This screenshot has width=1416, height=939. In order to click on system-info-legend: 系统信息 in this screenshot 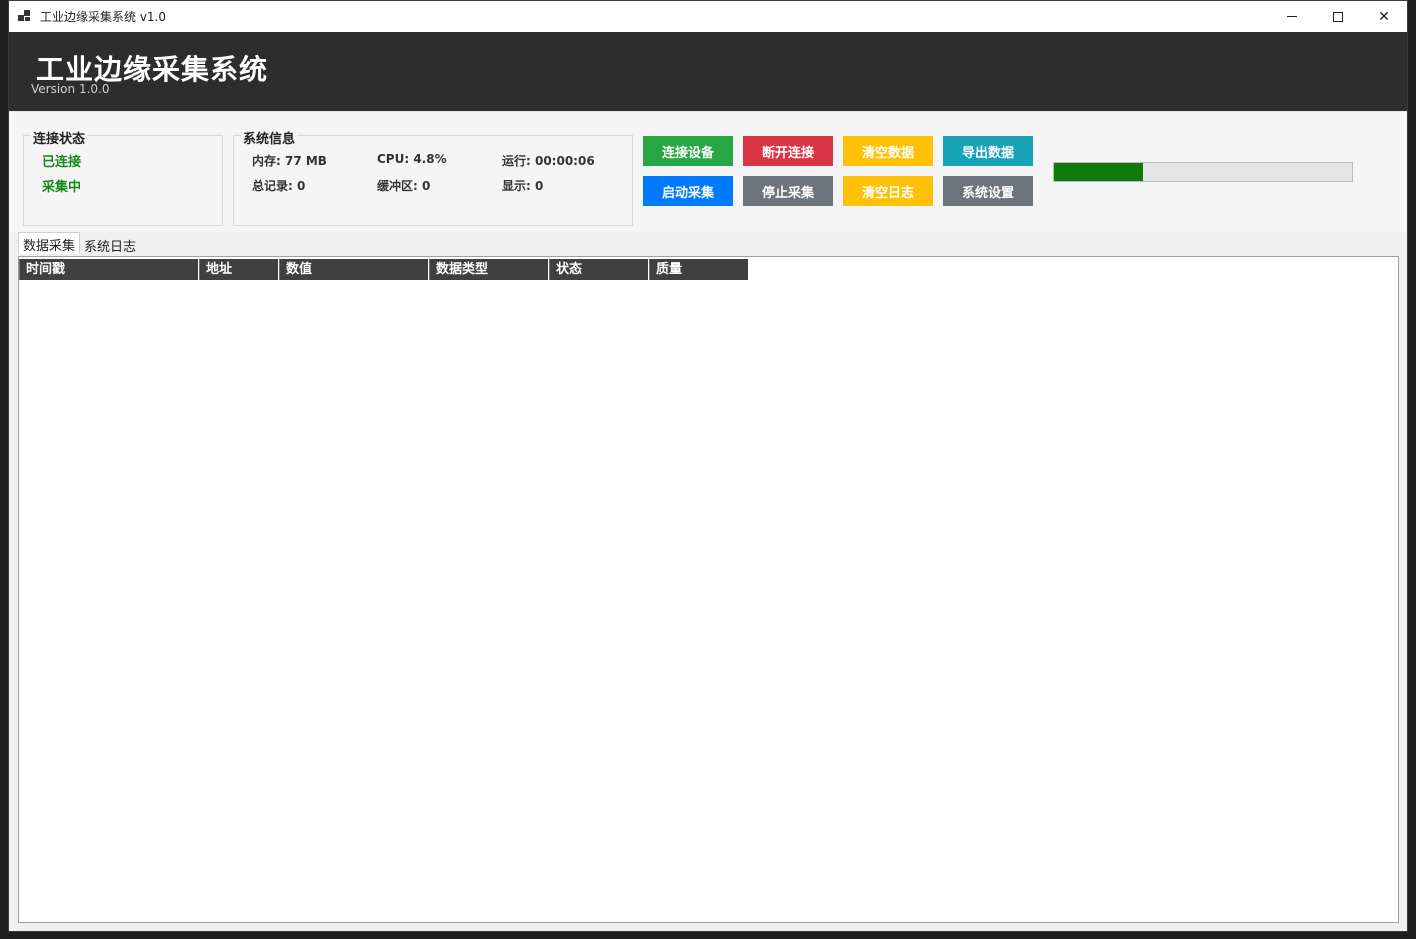, I will do `click(269, 137)`.